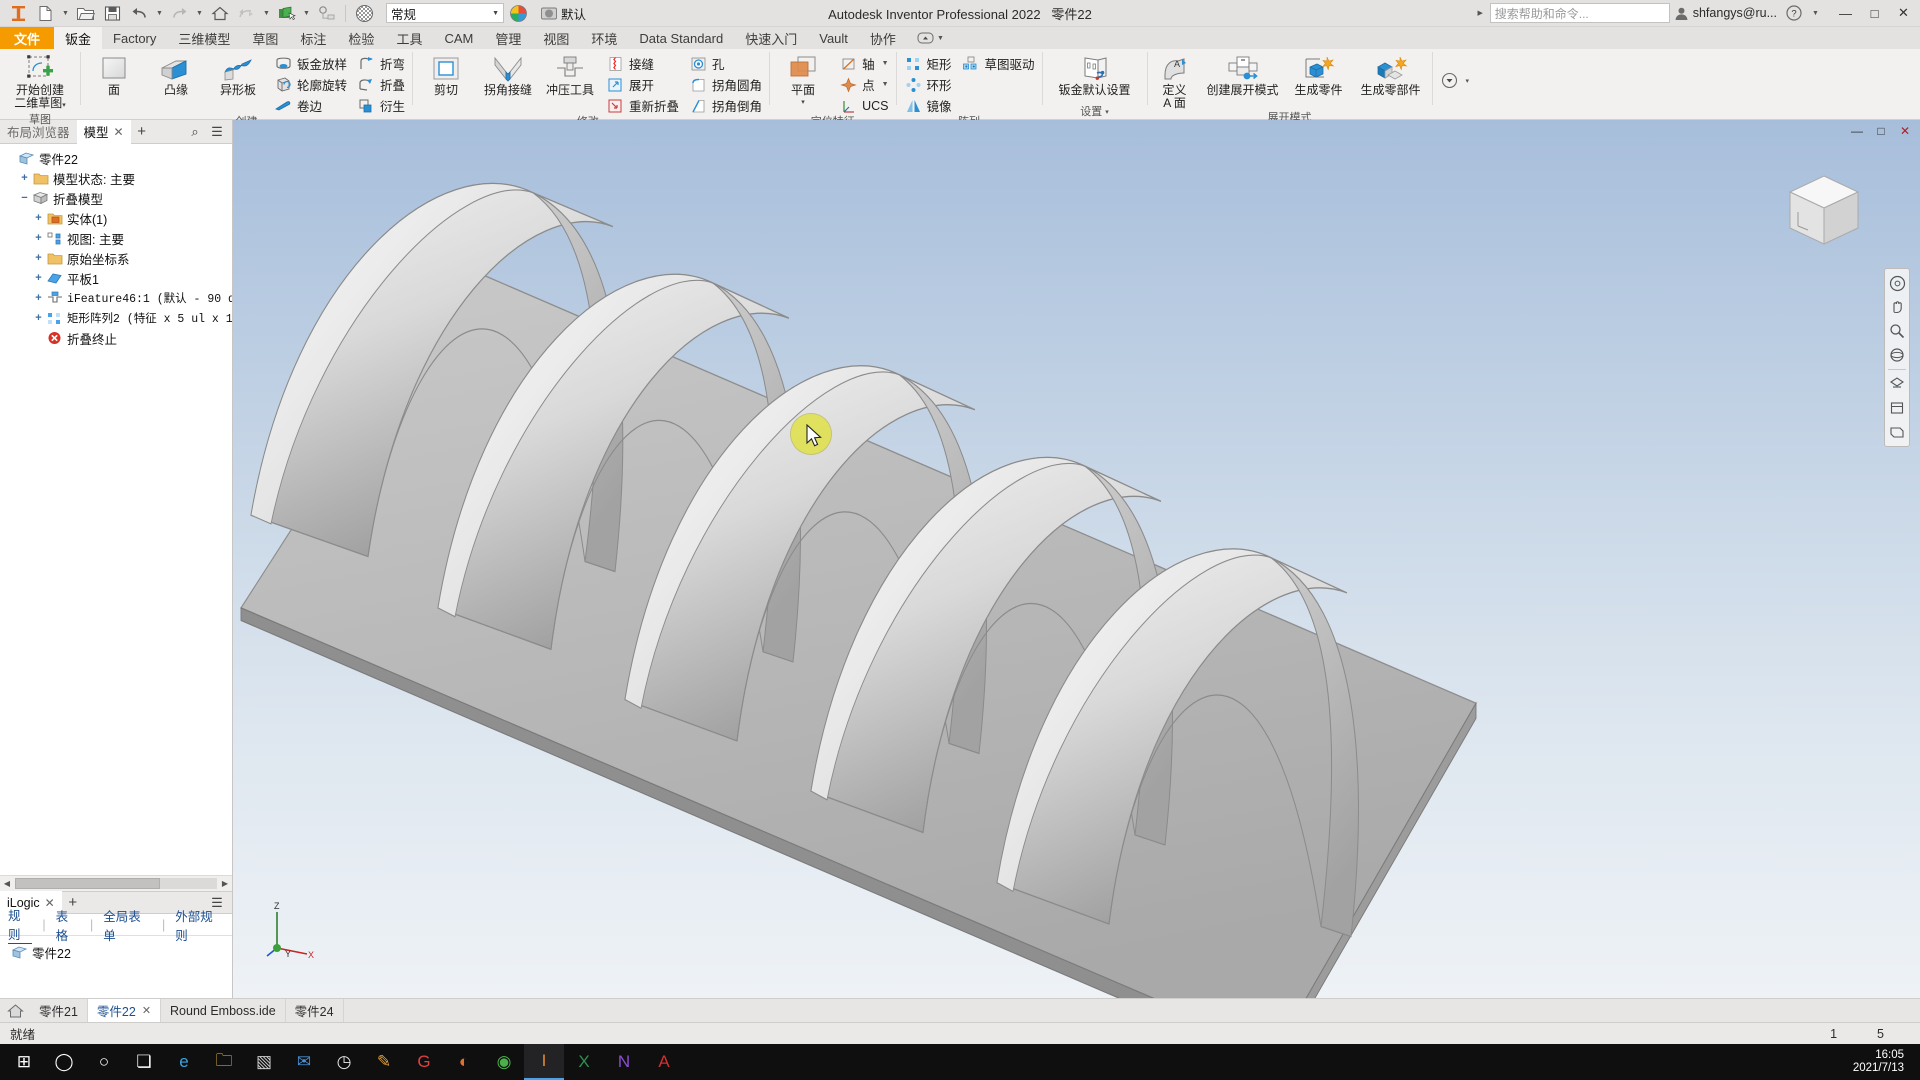 The image size is (1920, 1080). Describe the element at coordinates (199, 13) in the screenshot. I see `redo-dropdown-caret: ▼` at that location.